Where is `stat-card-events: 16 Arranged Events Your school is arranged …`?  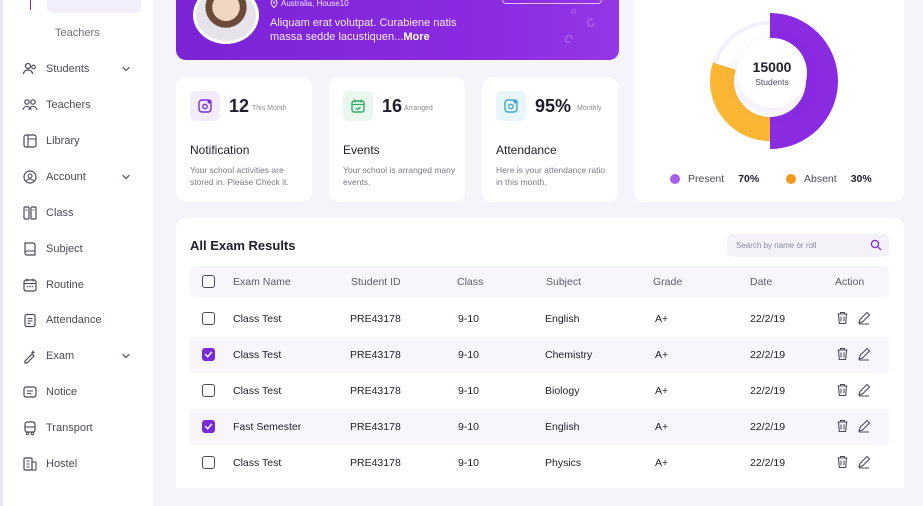
stat-card-events: 16 Arranged Events Your school is arranged … is located at coordinates (397, 139).